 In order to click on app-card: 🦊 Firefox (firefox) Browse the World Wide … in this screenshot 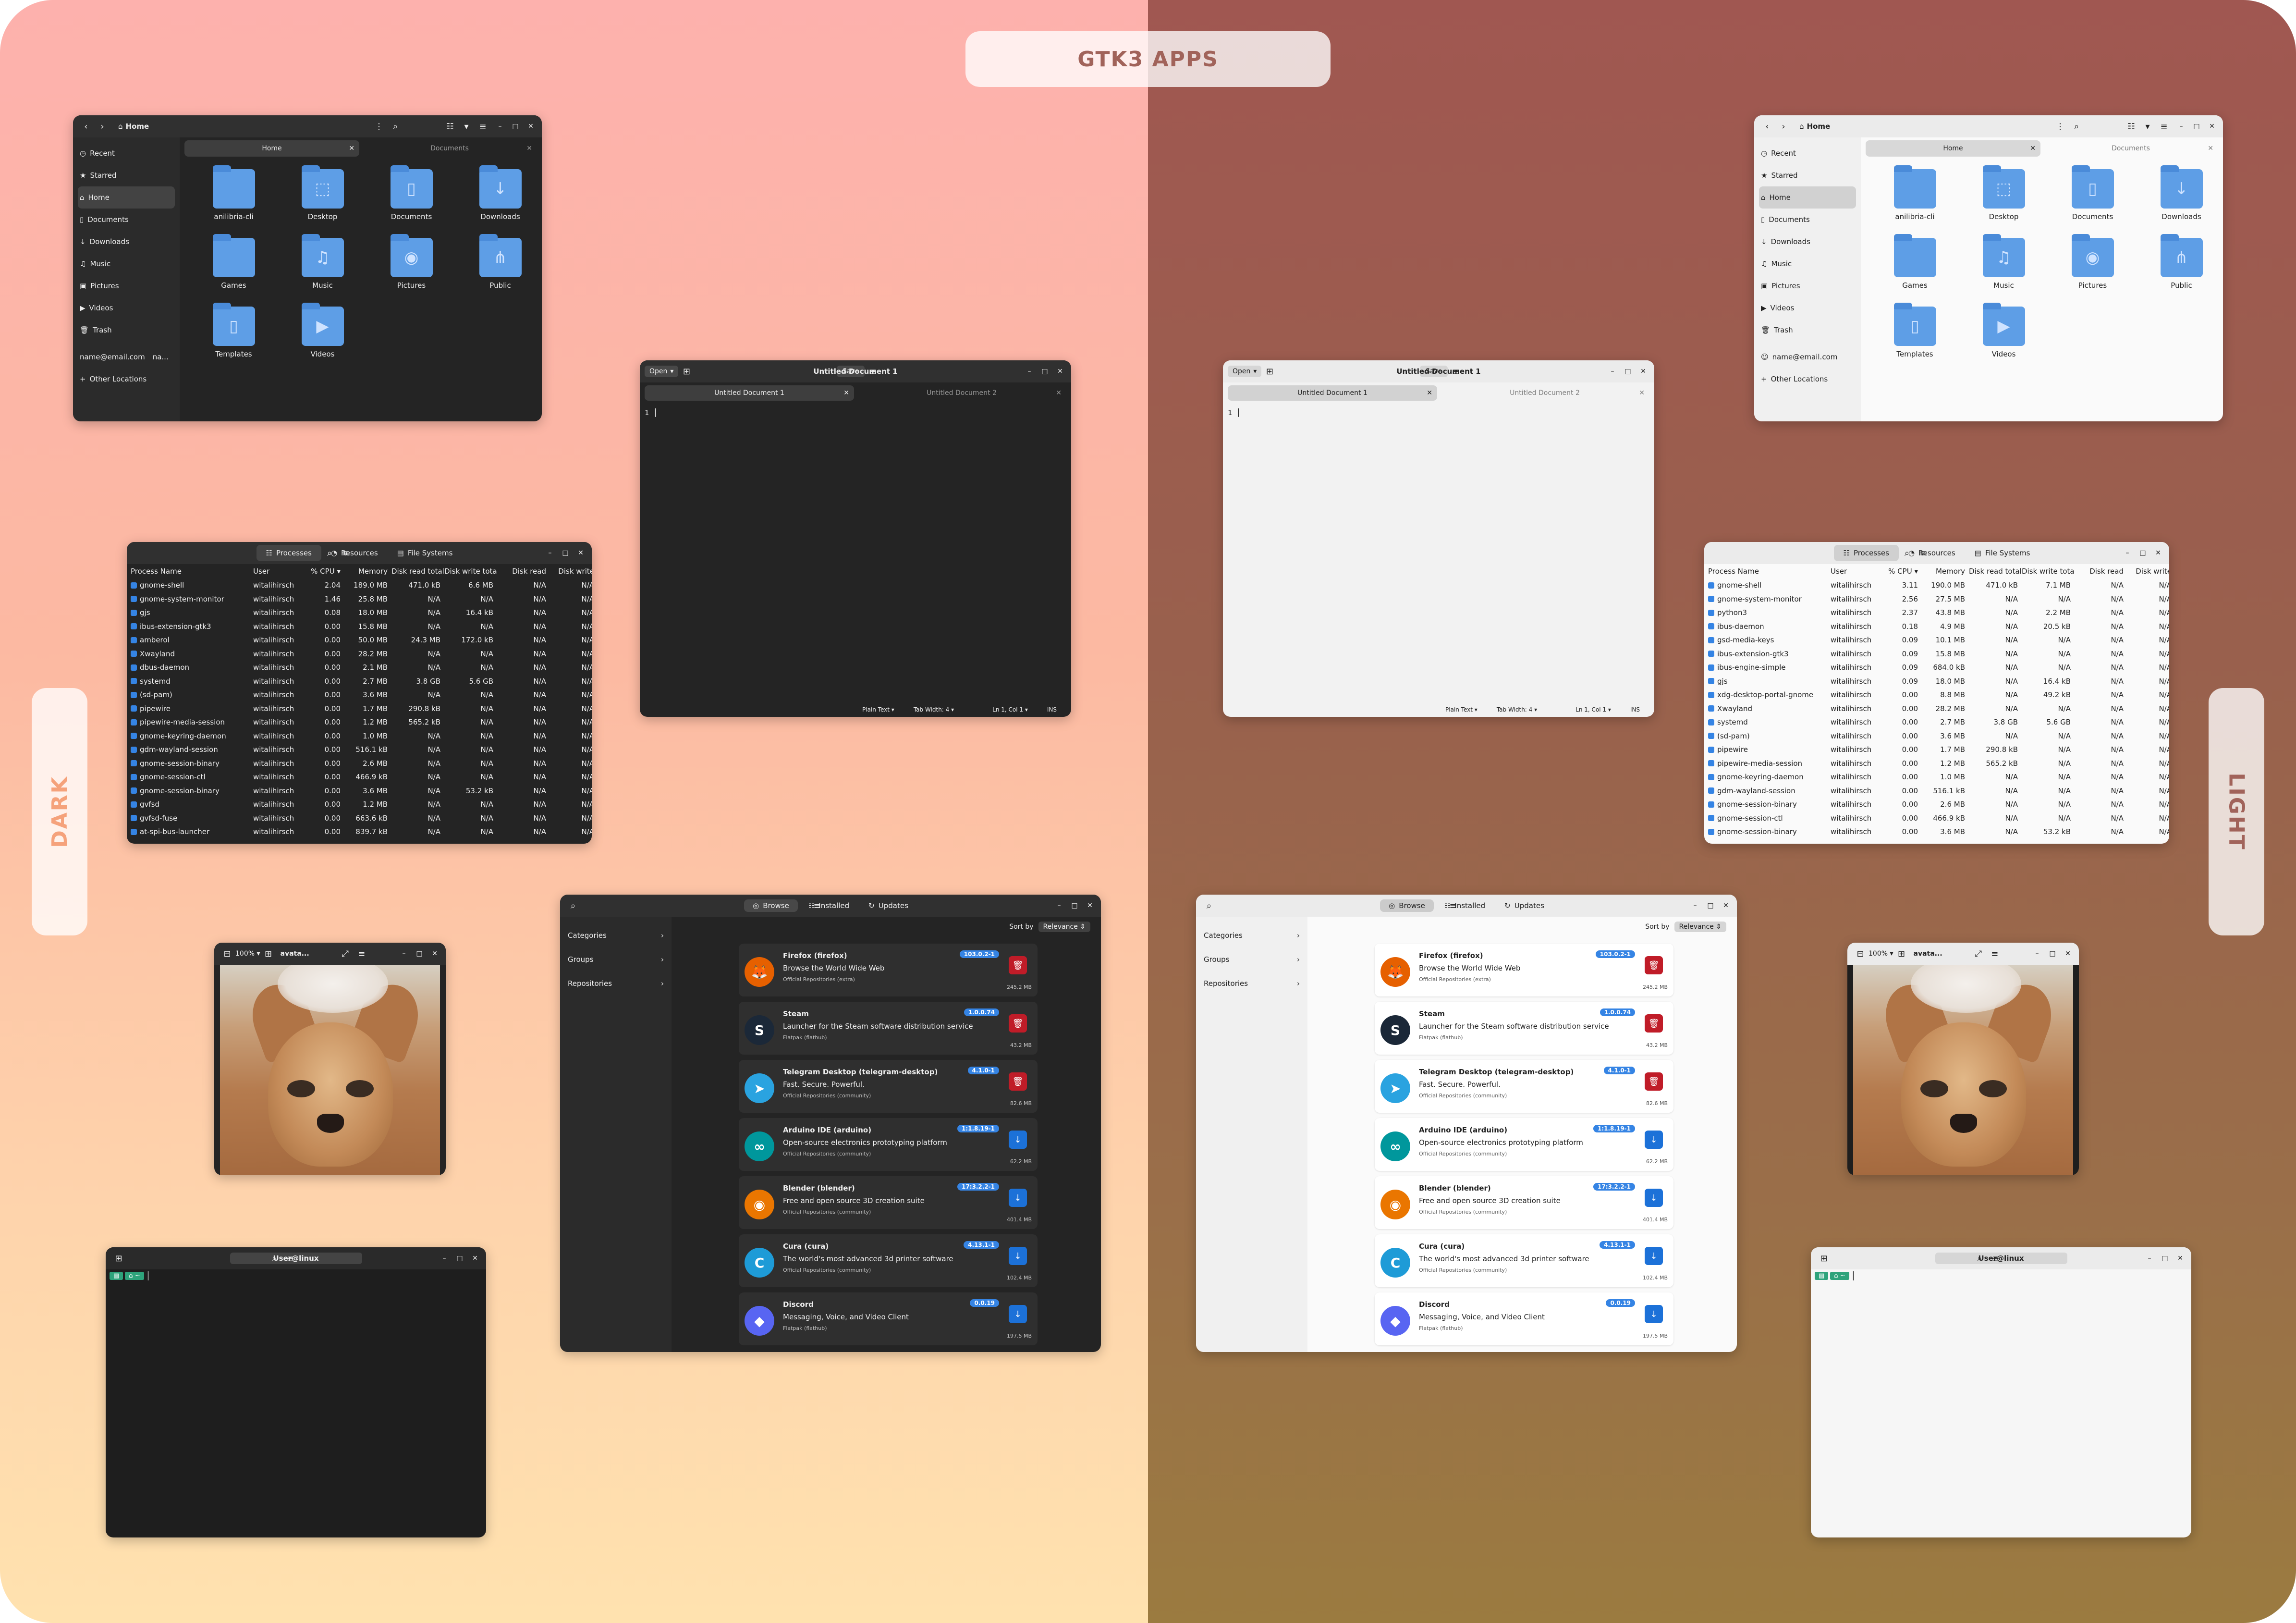, I will do `click(1524, 970)`.